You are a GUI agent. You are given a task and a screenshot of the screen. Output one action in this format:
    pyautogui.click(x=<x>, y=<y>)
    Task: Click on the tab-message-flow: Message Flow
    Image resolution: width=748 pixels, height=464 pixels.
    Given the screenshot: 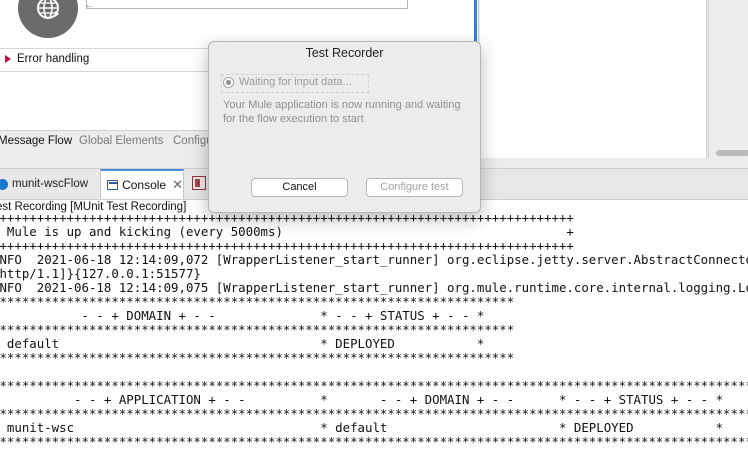 What is the action you would take?
    pyautogui.click(x=36, y=141)
    